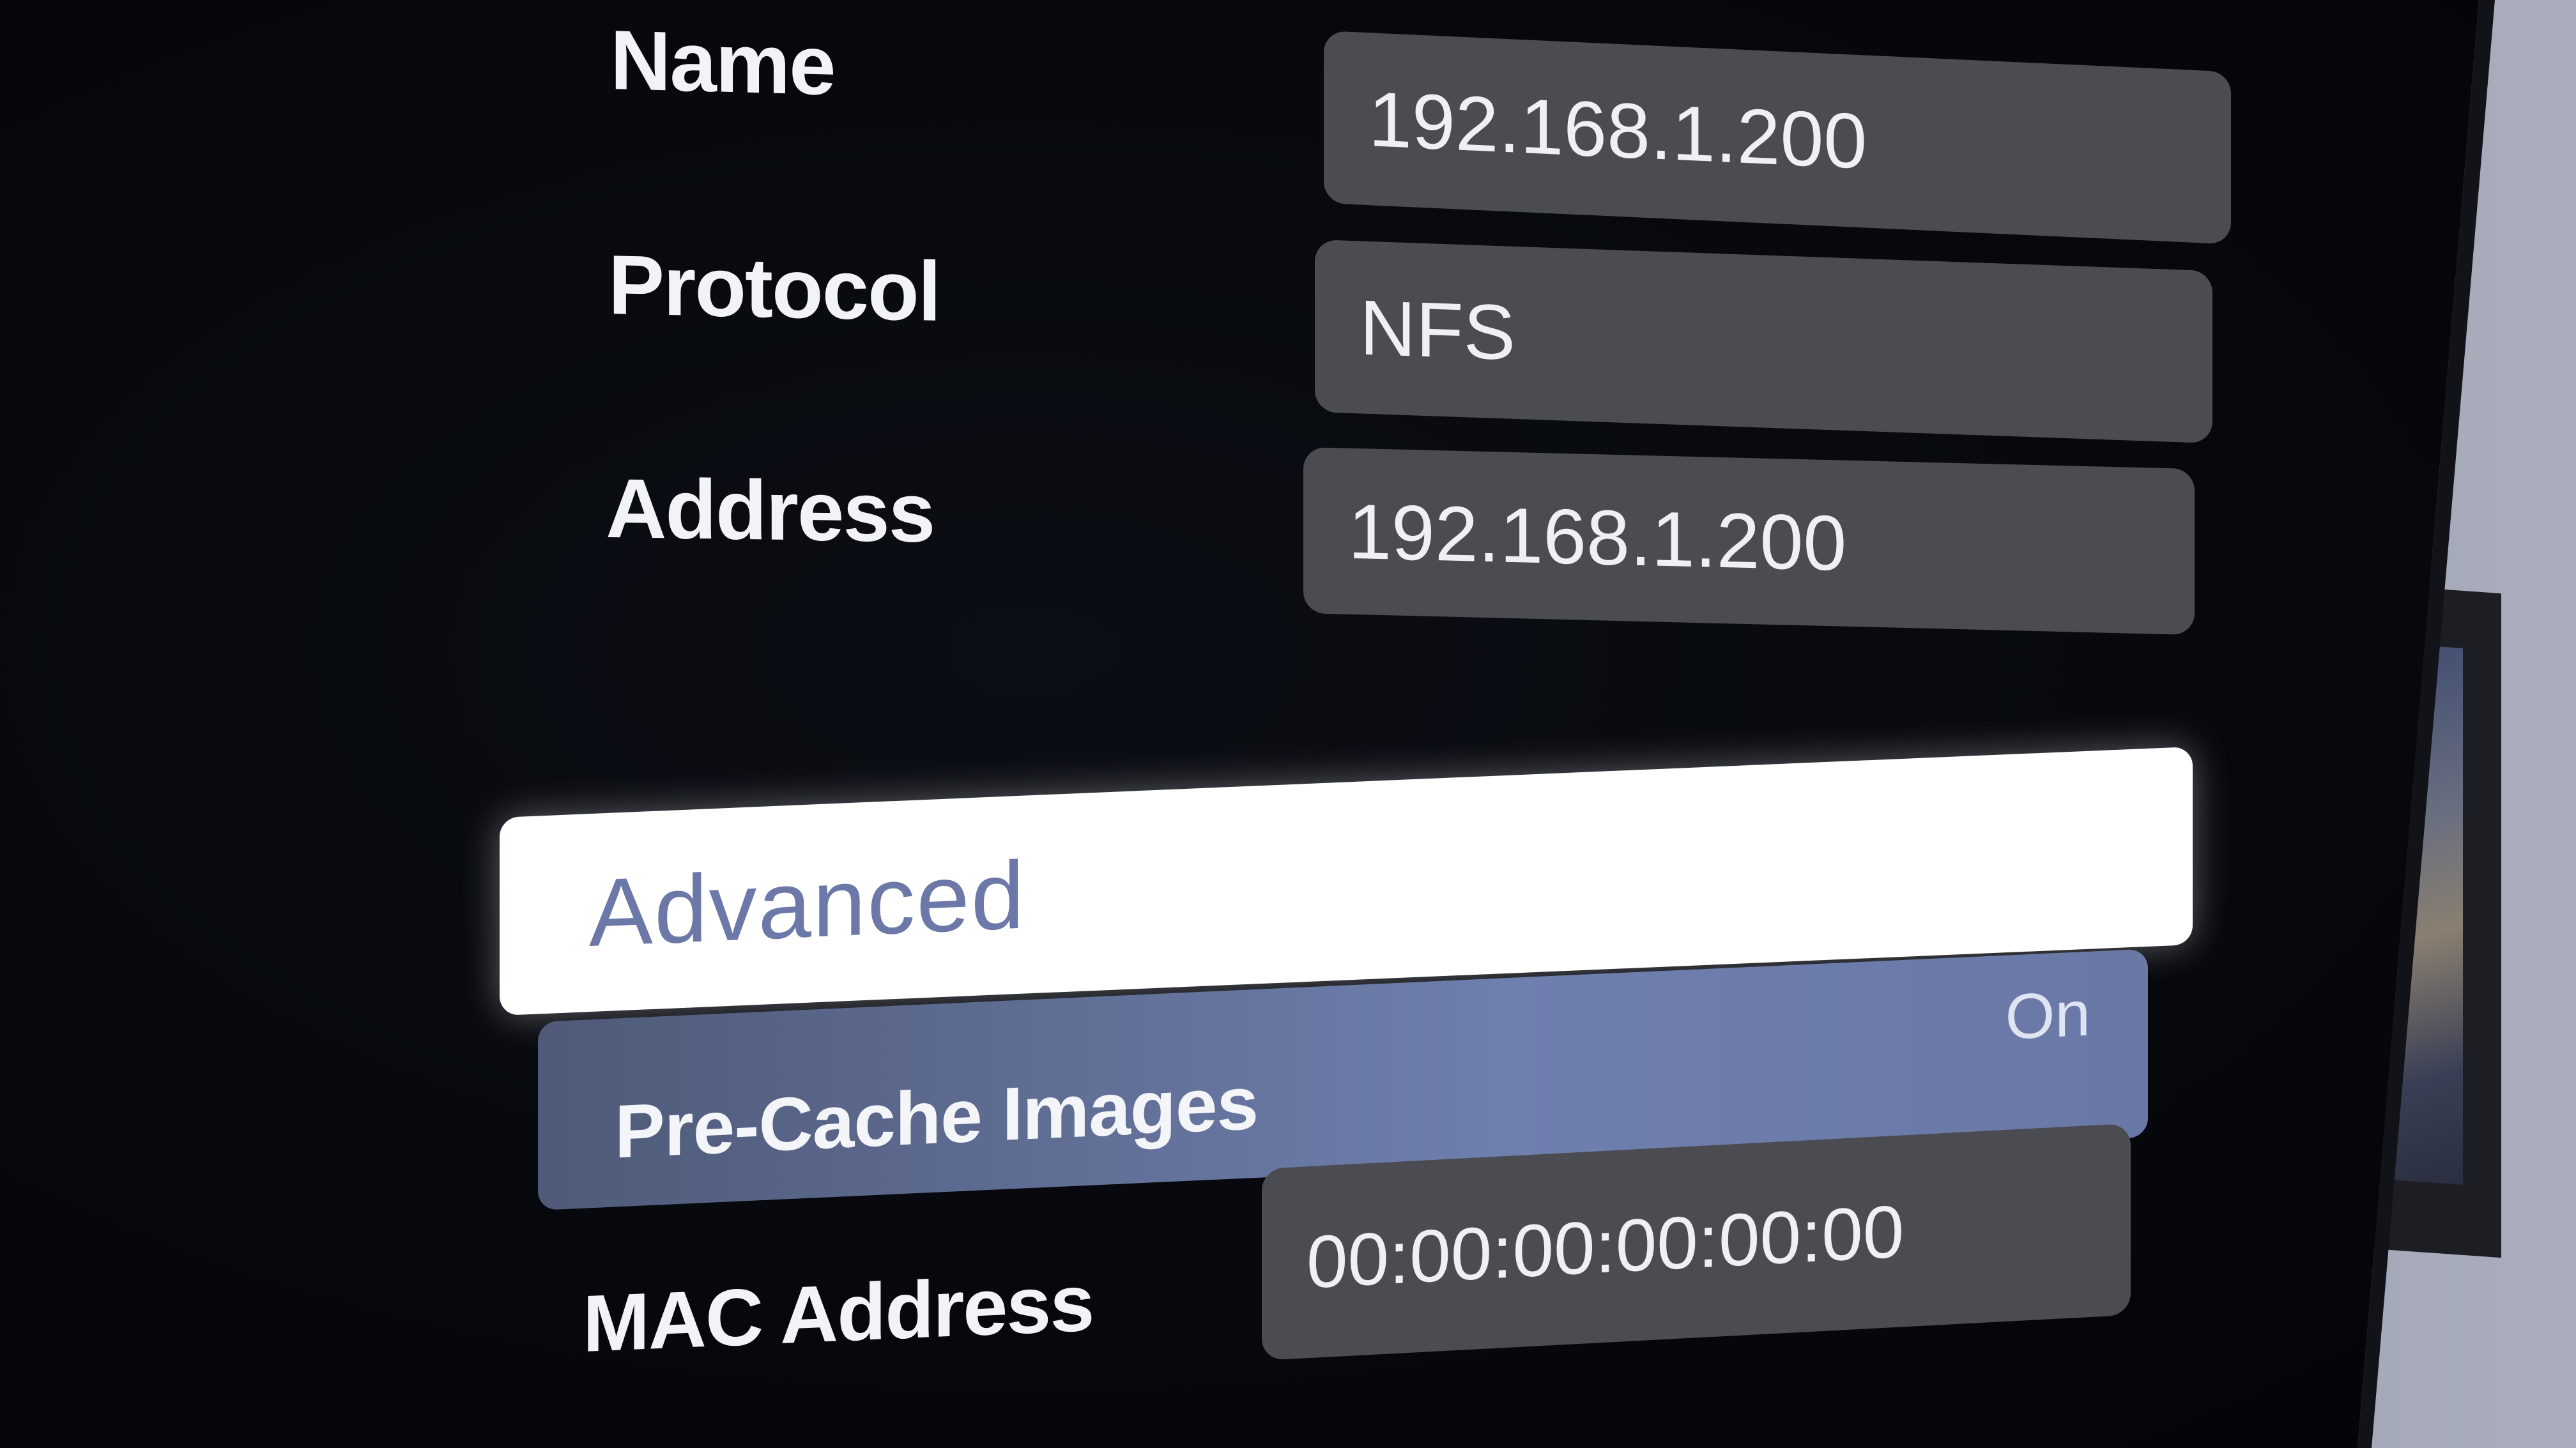 Image resolution: width=2576 pixels, height=1448 pixels. Describe the element at coordinates (937, 1117) in the screenshot. I see `pre-cache-images-label: Pre-Cache Images` at that location.